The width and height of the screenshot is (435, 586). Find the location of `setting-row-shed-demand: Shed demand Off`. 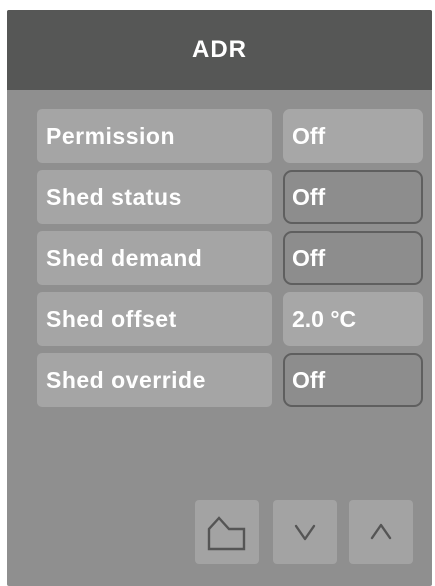

setting-row-shed-demand: Shed demand Off is located at coordinates (233, 258).